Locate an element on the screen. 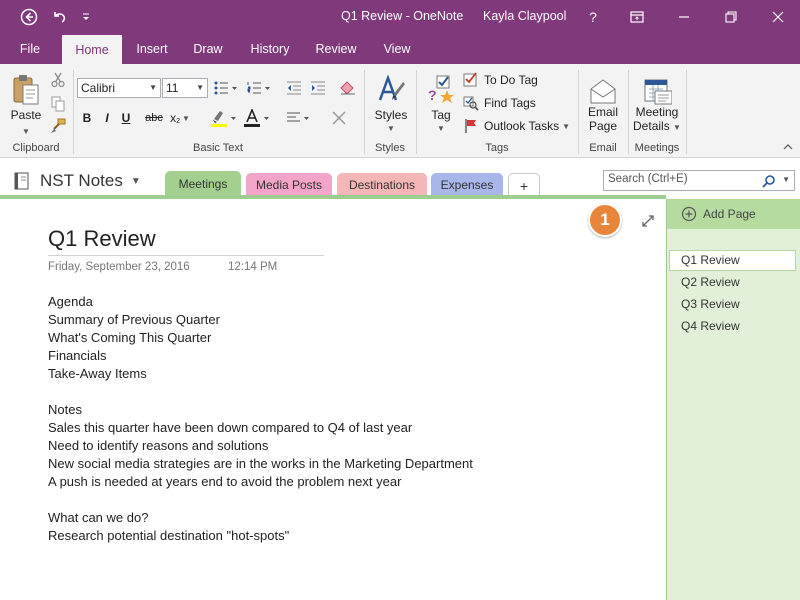  decrease-indent-button is located at coordinates (294, 88).